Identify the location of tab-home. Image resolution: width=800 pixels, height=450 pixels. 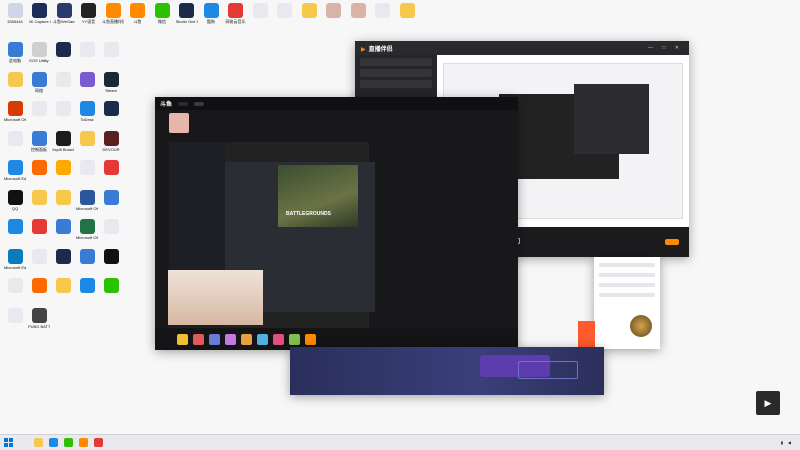
(183, 103).